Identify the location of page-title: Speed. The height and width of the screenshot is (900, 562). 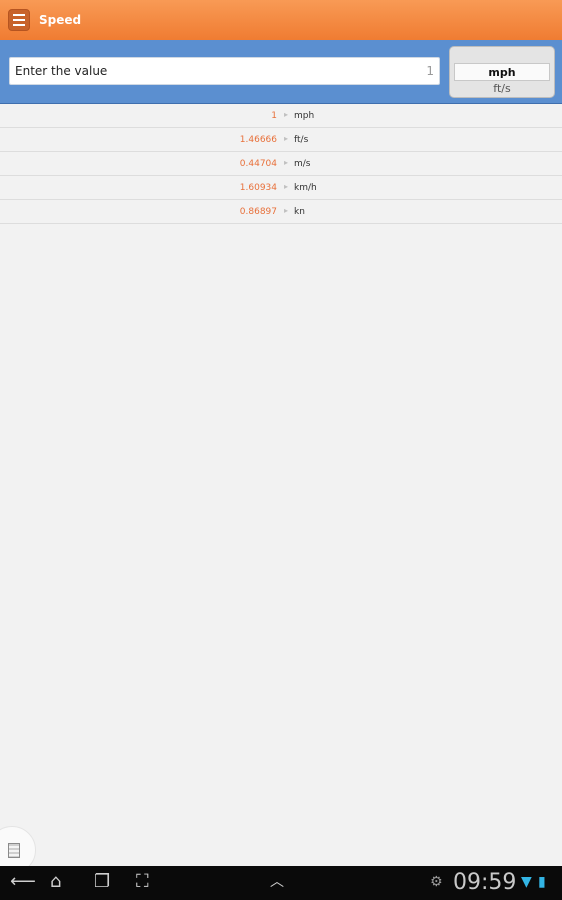
(60, 20).